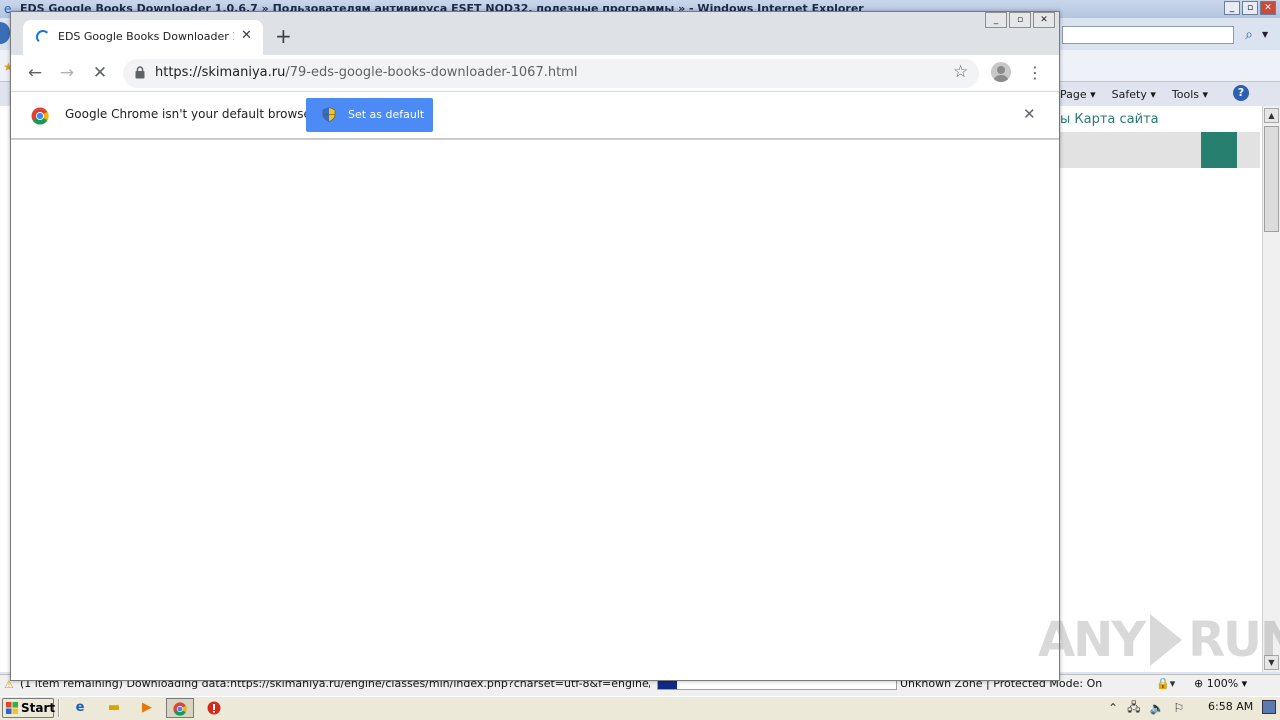  Describe the element at coordinates (1035, 73) in the screenshot. I see `kebab-menu-icon: ⋮` at that location.